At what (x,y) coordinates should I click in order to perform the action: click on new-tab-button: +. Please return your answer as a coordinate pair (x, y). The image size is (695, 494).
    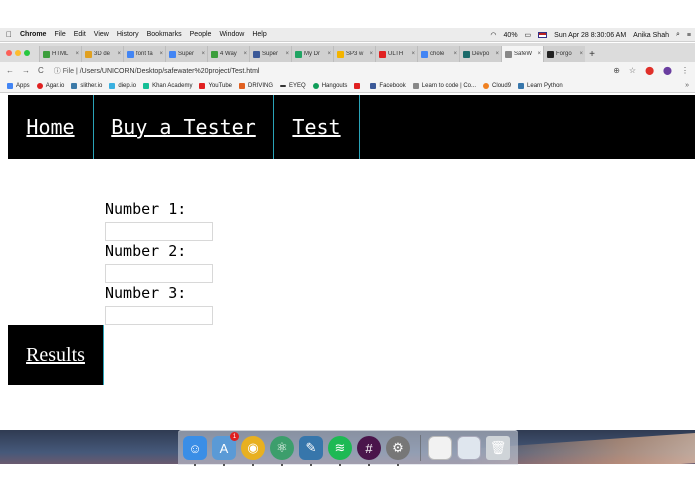
    Looking at the image, I should click on (592, 54).